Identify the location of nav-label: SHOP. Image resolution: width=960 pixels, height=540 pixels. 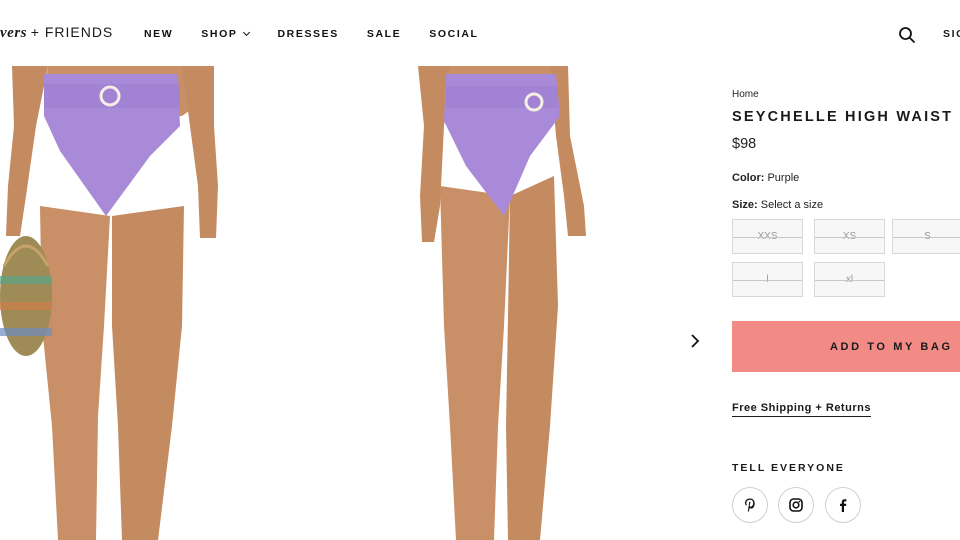
(219, 34).